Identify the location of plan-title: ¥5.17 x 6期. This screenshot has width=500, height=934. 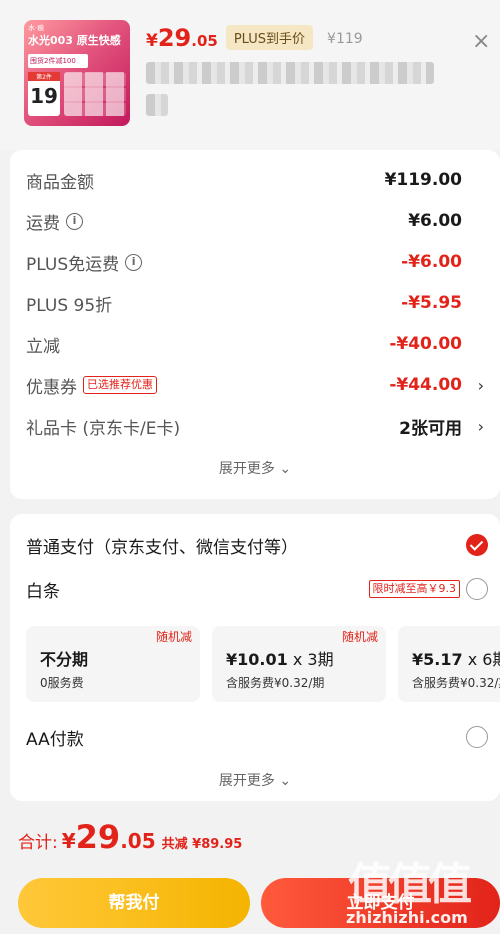
(456, 658).